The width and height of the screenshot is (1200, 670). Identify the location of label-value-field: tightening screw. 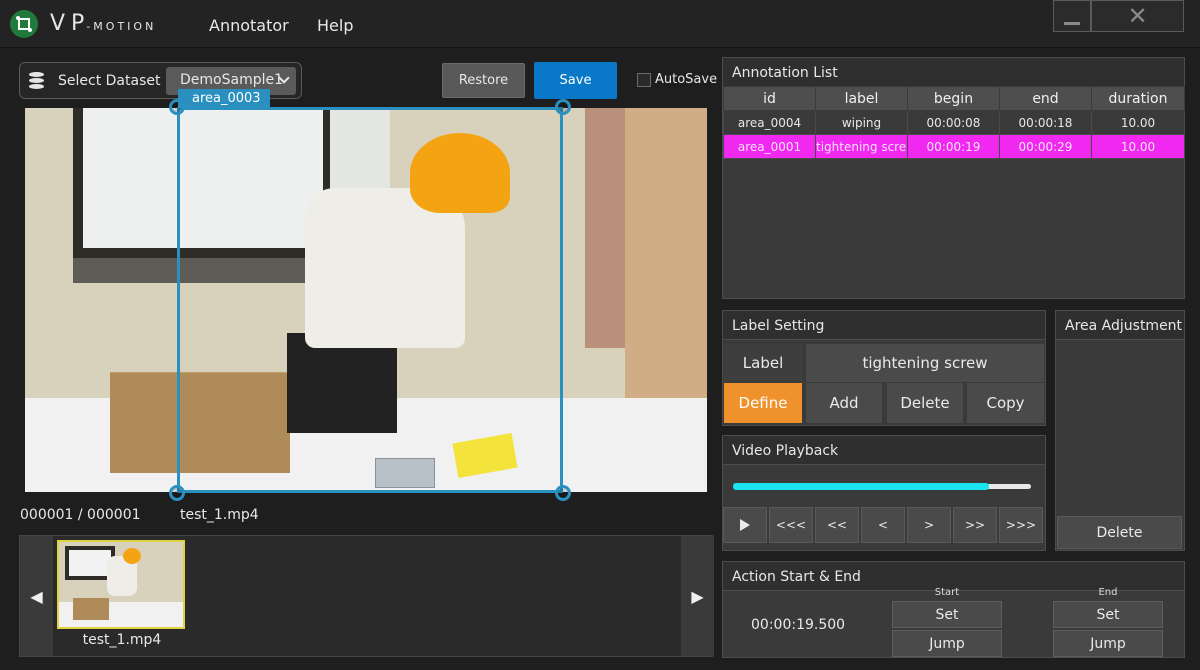
(925, 363).